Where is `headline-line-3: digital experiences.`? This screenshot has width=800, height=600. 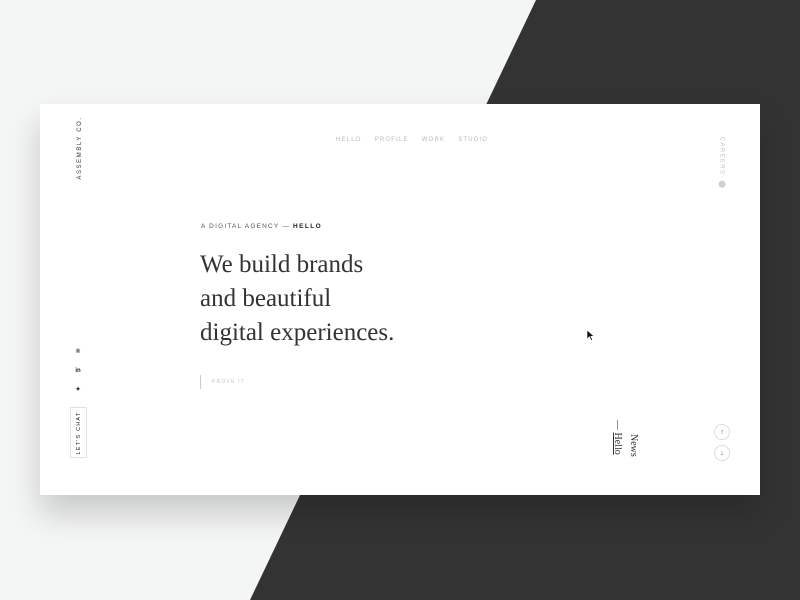
headline-line-3: digital experiences. is located at coordinates (297, 332).